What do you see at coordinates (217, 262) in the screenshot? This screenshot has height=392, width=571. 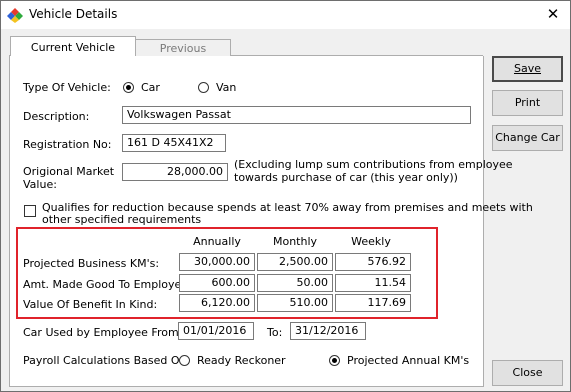 I see `business-kms-annually: 30,000.00` at bounding box center [217, 262].